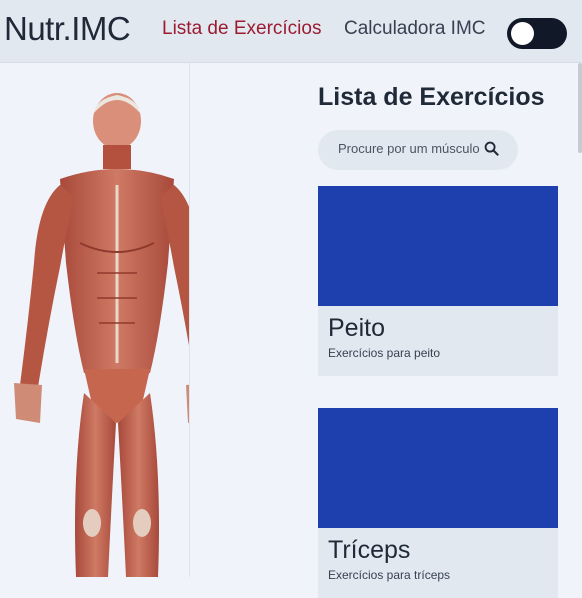 The image size is (582, 598). I want to click on toggle-knob, so click(522, 33).